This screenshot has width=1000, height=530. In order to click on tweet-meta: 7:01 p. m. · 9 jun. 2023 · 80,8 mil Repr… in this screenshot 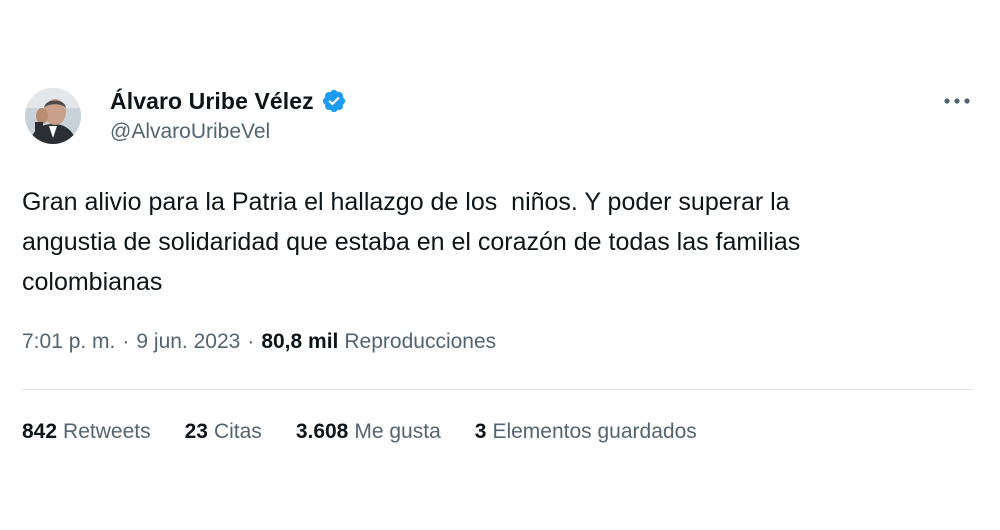, I will do `click(259, 342)`.